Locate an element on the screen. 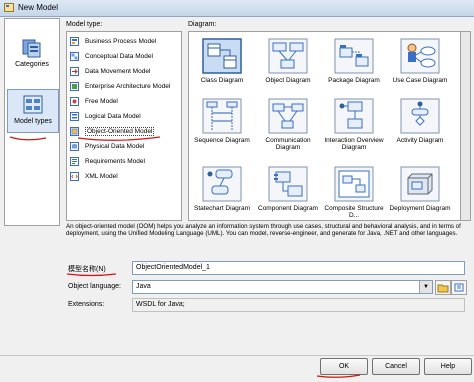 The height and width of the screenshot is (382, 474). data-movement-model-icon is located at coordinates (74, 71).